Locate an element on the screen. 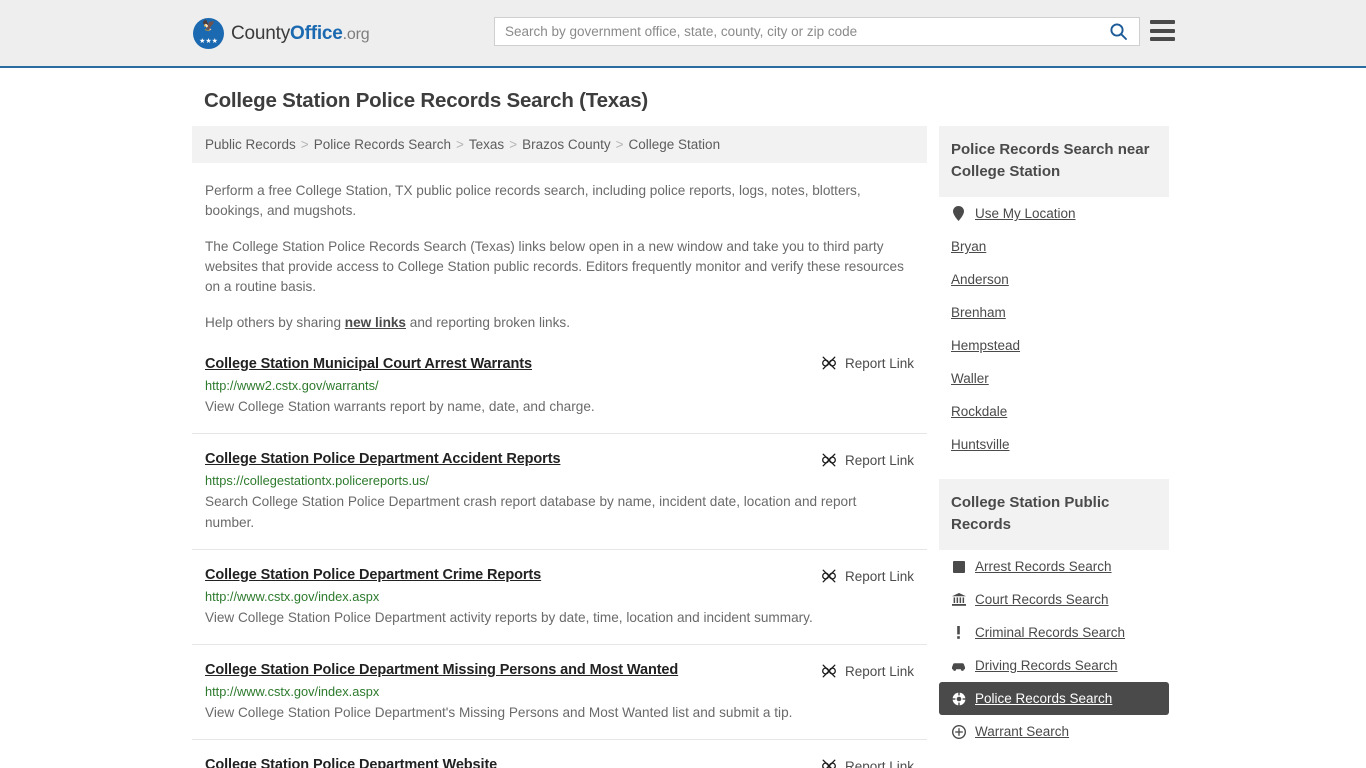 This screenshot has width=1366, height=768. sidebar-item-warrant-search: Warrant Search is located at coordinates (1054, 731).